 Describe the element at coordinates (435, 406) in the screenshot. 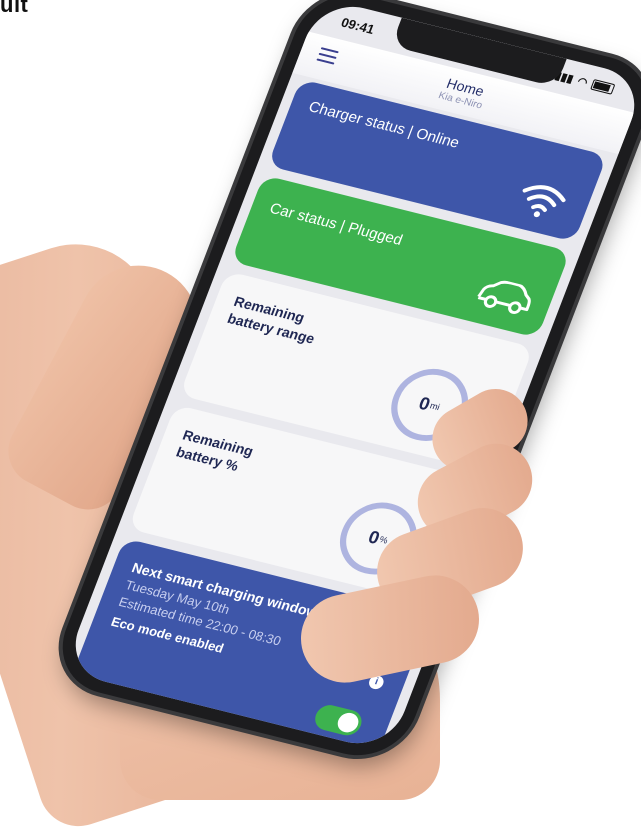

I see `battery-range-unit: mi` at that location.